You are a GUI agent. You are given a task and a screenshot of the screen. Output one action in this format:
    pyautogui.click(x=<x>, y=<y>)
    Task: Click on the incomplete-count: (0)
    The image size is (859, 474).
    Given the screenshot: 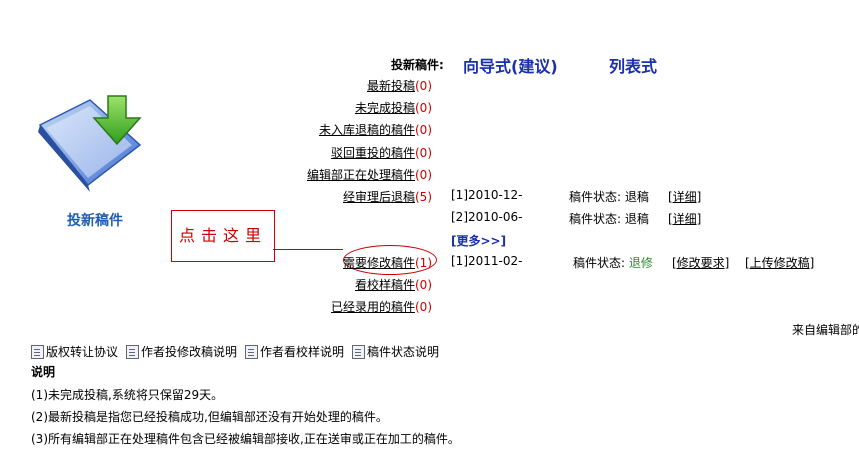 What is the action you would take?
    pyautogui.click(x=423, y=108)
    